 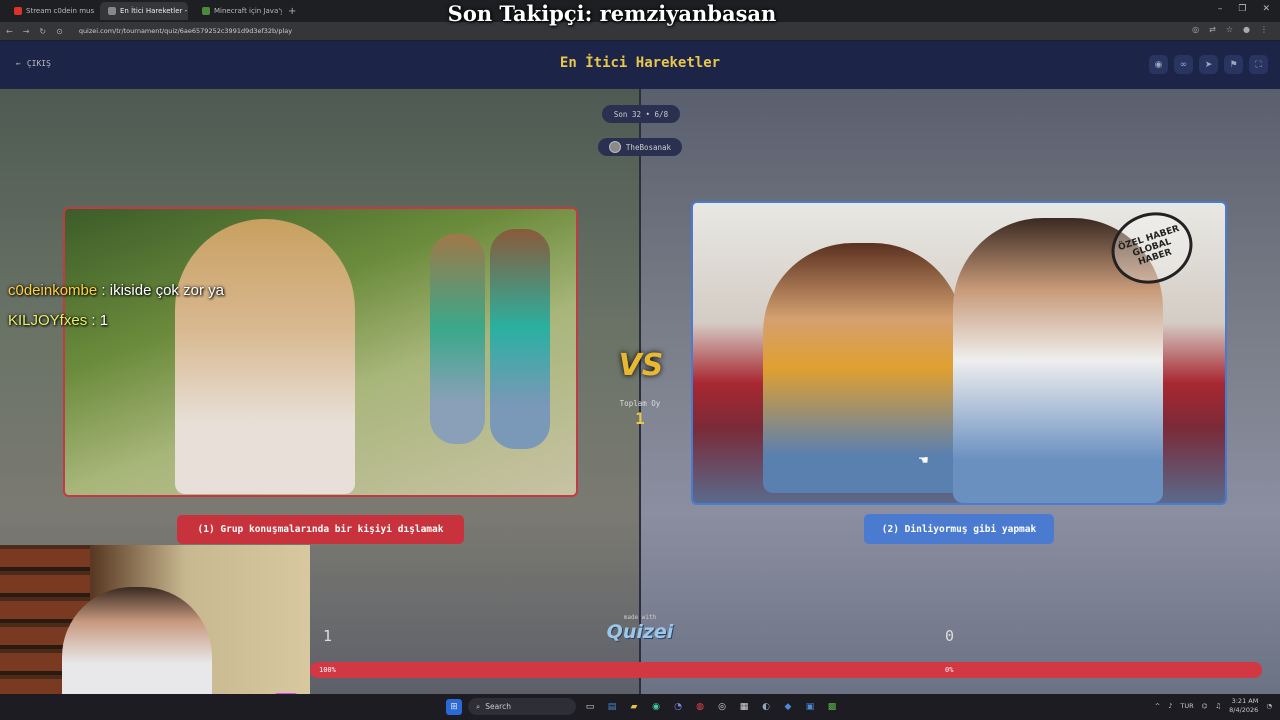 What do you see at coordinates (810, 707) in the screenshot?
I see `app-icon: ▣` at bounding box center [810, 707].